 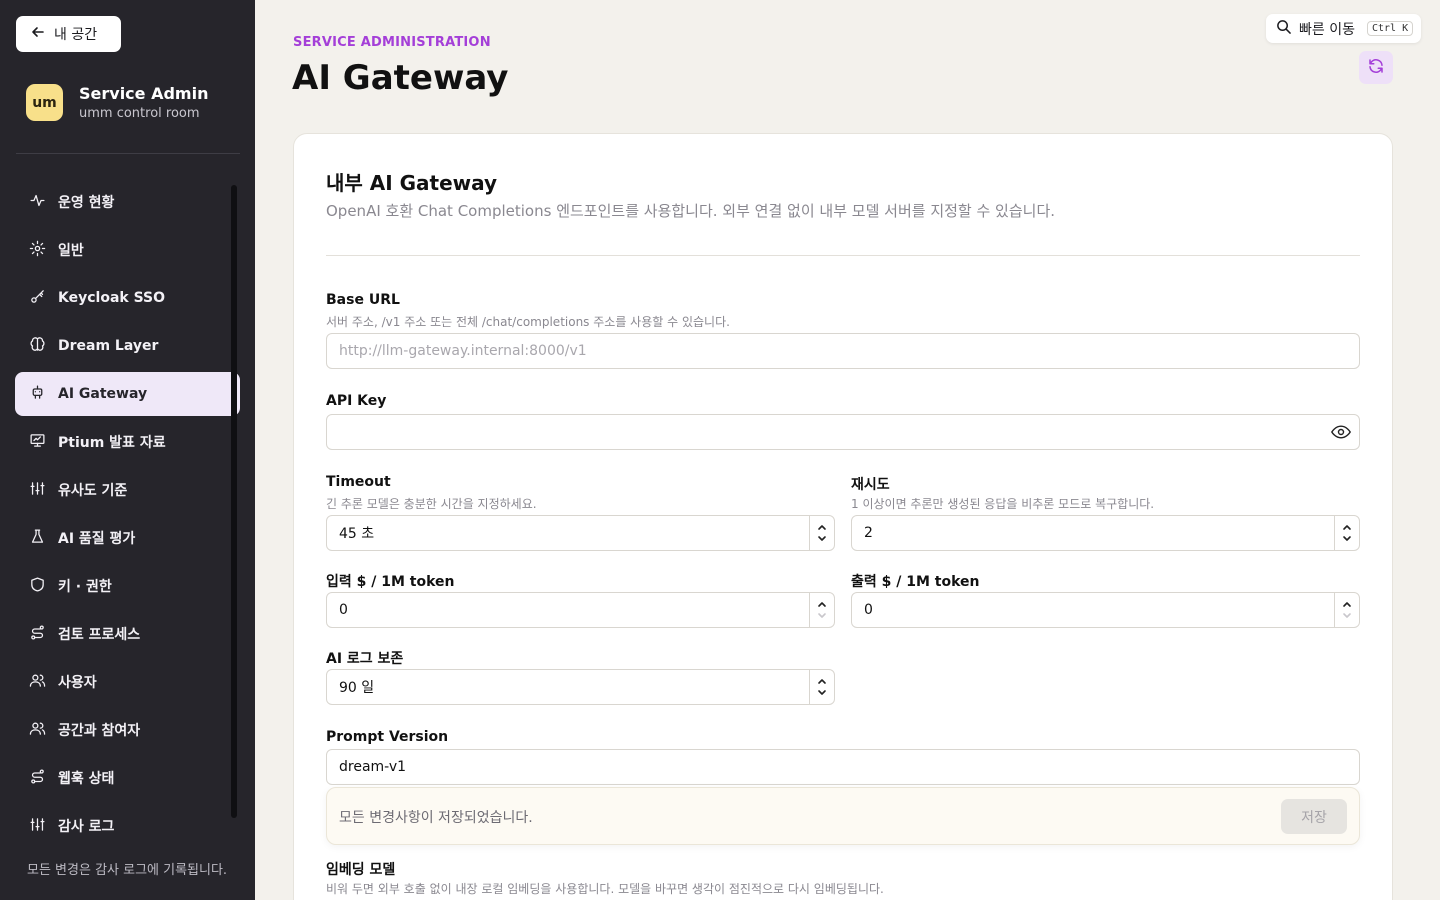 I want to click on sidebar-item-dashboard: 운영 현황, so click(x=127, y=202).